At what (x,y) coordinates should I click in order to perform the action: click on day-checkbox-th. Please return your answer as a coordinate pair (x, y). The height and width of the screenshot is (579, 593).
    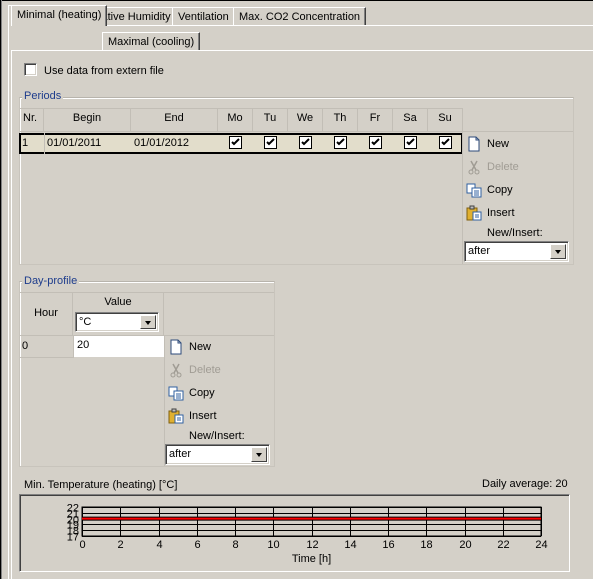
    Looking at the image, I should click on (340, 142).